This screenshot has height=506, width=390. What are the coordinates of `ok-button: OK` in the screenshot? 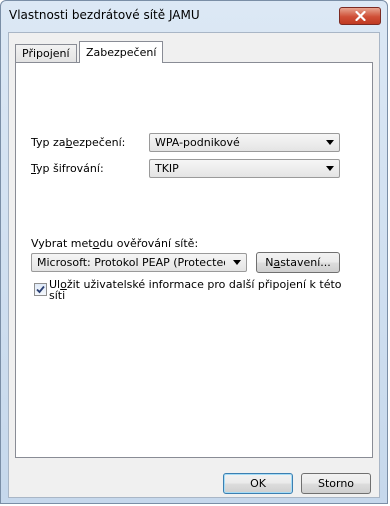 It's located at (258, 483).